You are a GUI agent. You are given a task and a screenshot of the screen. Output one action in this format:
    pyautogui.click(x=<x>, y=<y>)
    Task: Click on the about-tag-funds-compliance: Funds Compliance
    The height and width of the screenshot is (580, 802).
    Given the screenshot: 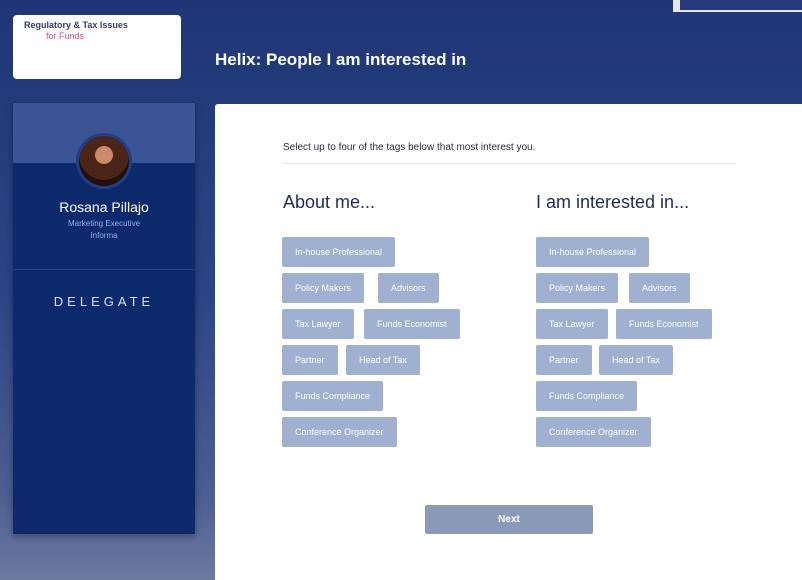 What is the action you would take?
    pyautogui.click(x=333, y=396)
    